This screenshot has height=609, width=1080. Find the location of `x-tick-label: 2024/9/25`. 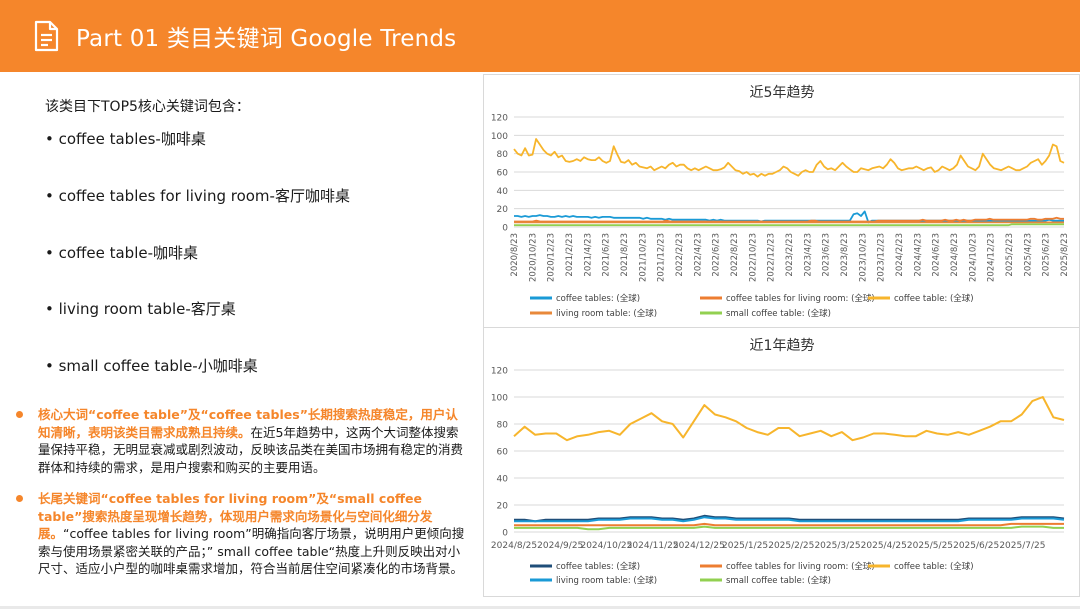

x-tick-label: 2024/9/25 is located at coordinates (560, 546).